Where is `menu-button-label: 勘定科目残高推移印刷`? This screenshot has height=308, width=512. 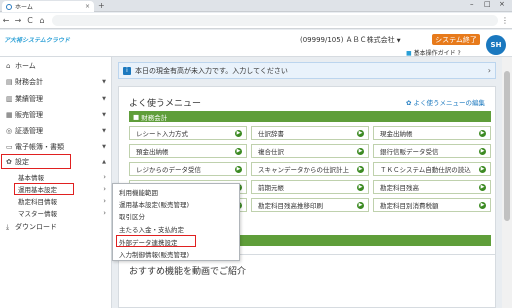
menu-button-label: 勘定科目残高推移印刷 is located at coordinates (290, 206).